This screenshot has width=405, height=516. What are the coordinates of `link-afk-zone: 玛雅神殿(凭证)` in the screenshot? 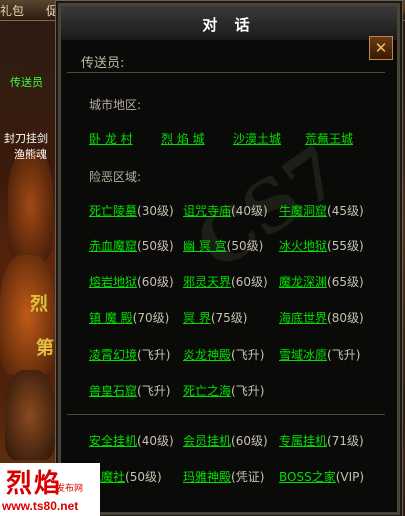 It's located at (223, 476).